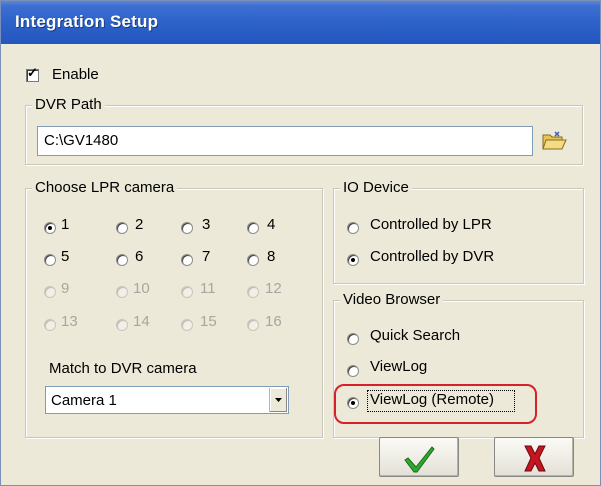 The height and width of the screenshot is (486, 601). Describe the element at coordinates (65, 288) in the screenshot. I see `lpr-camera-label-9: 9` at that location.